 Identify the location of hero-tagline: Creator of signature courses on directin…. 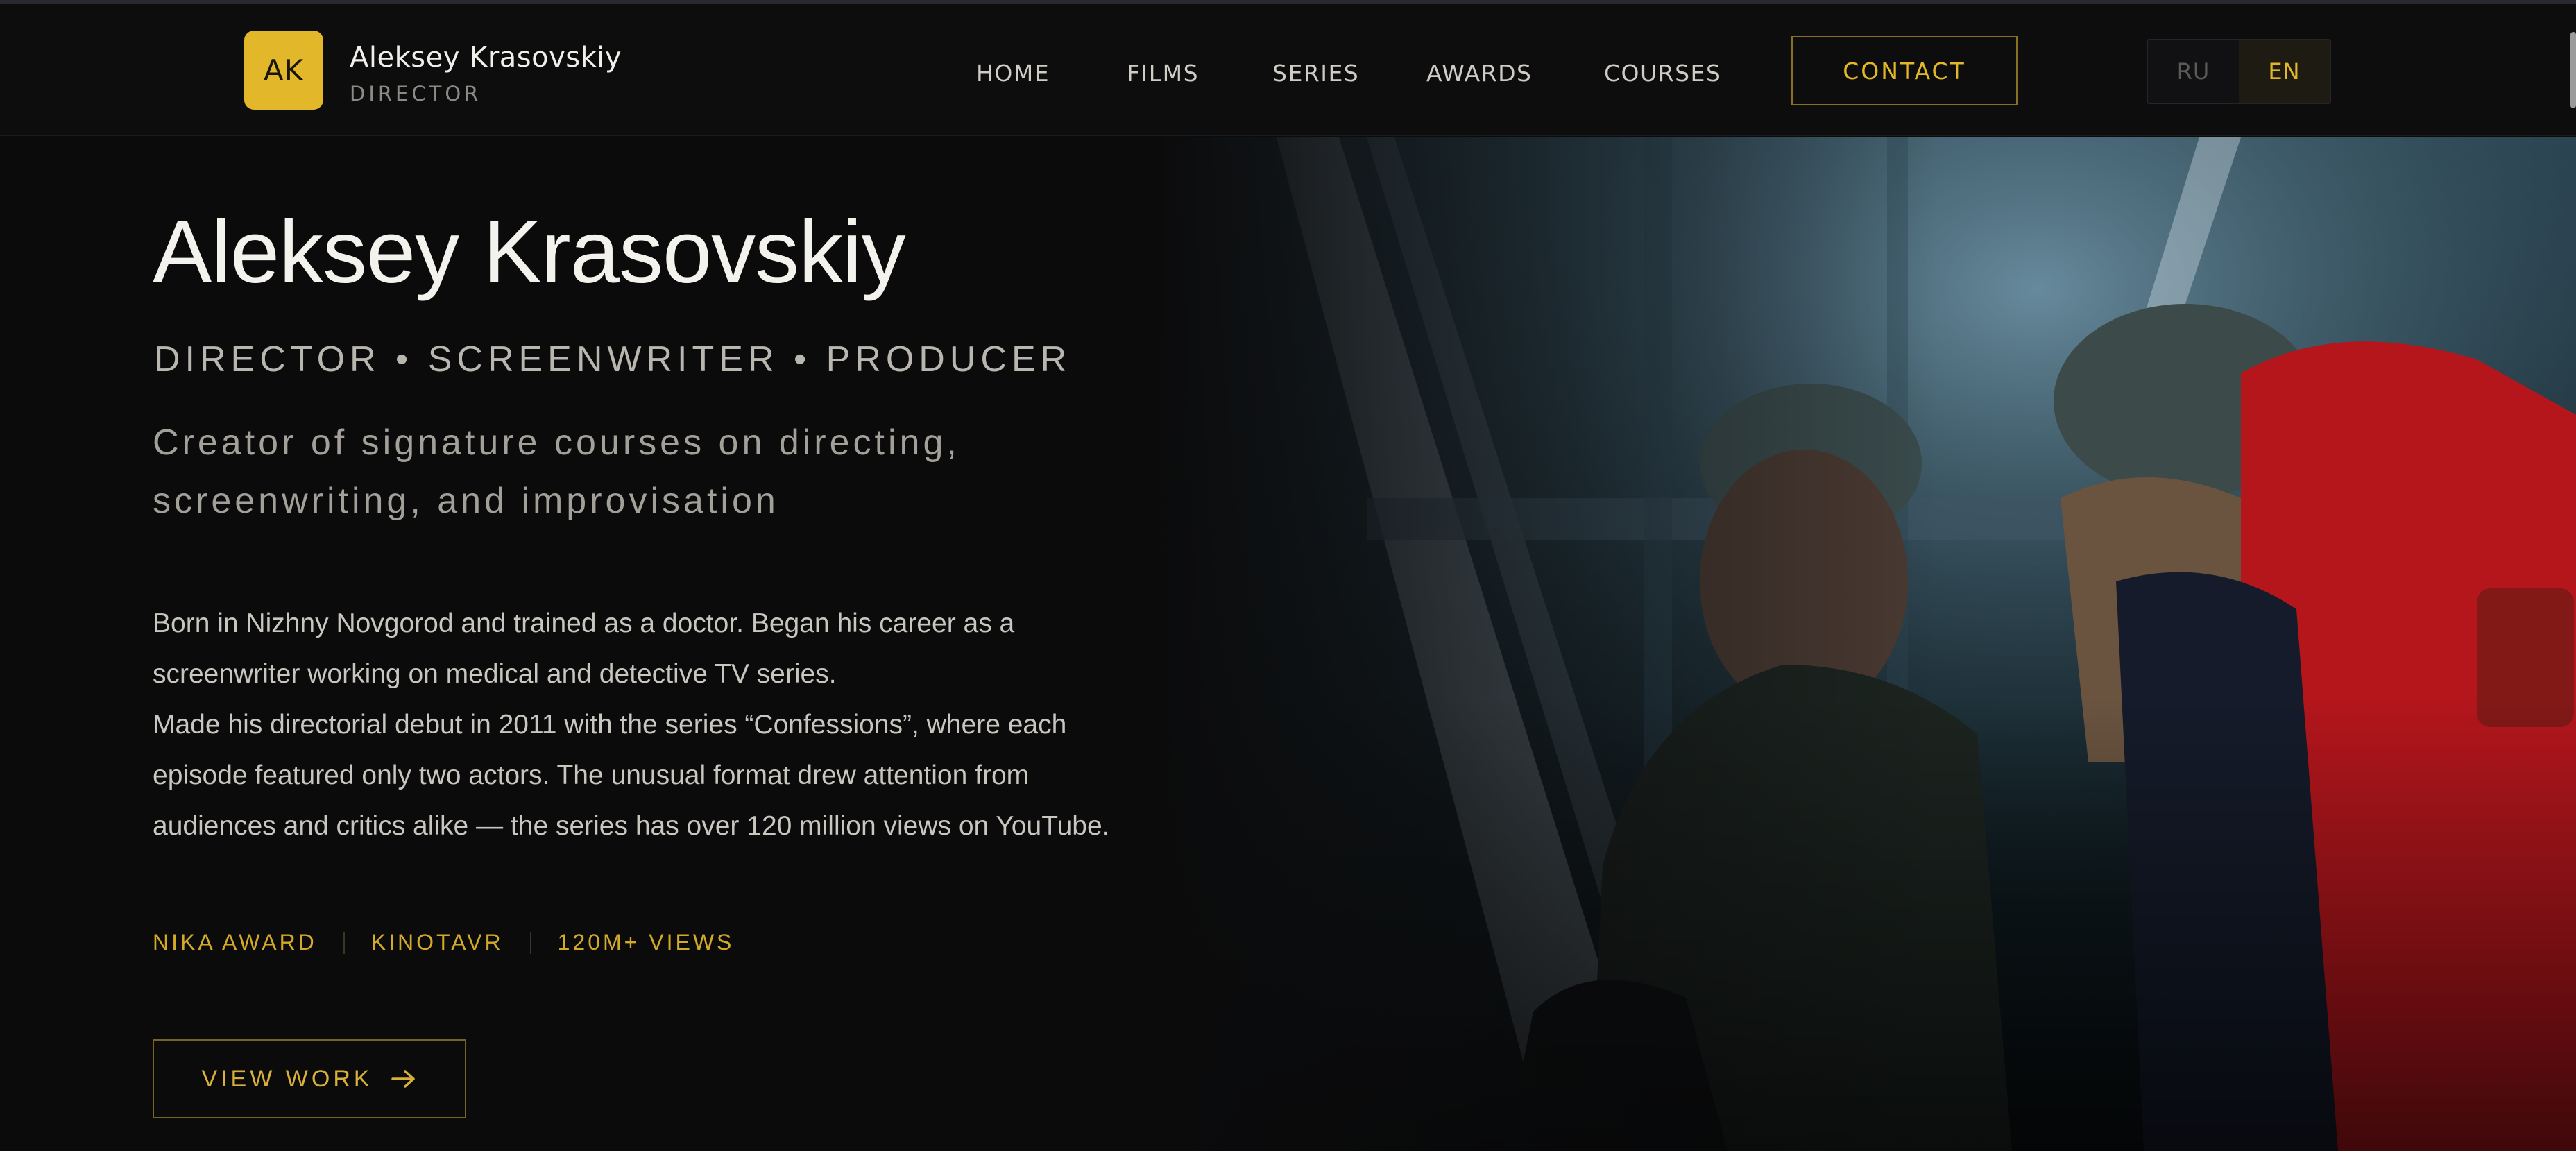
(638, 471).